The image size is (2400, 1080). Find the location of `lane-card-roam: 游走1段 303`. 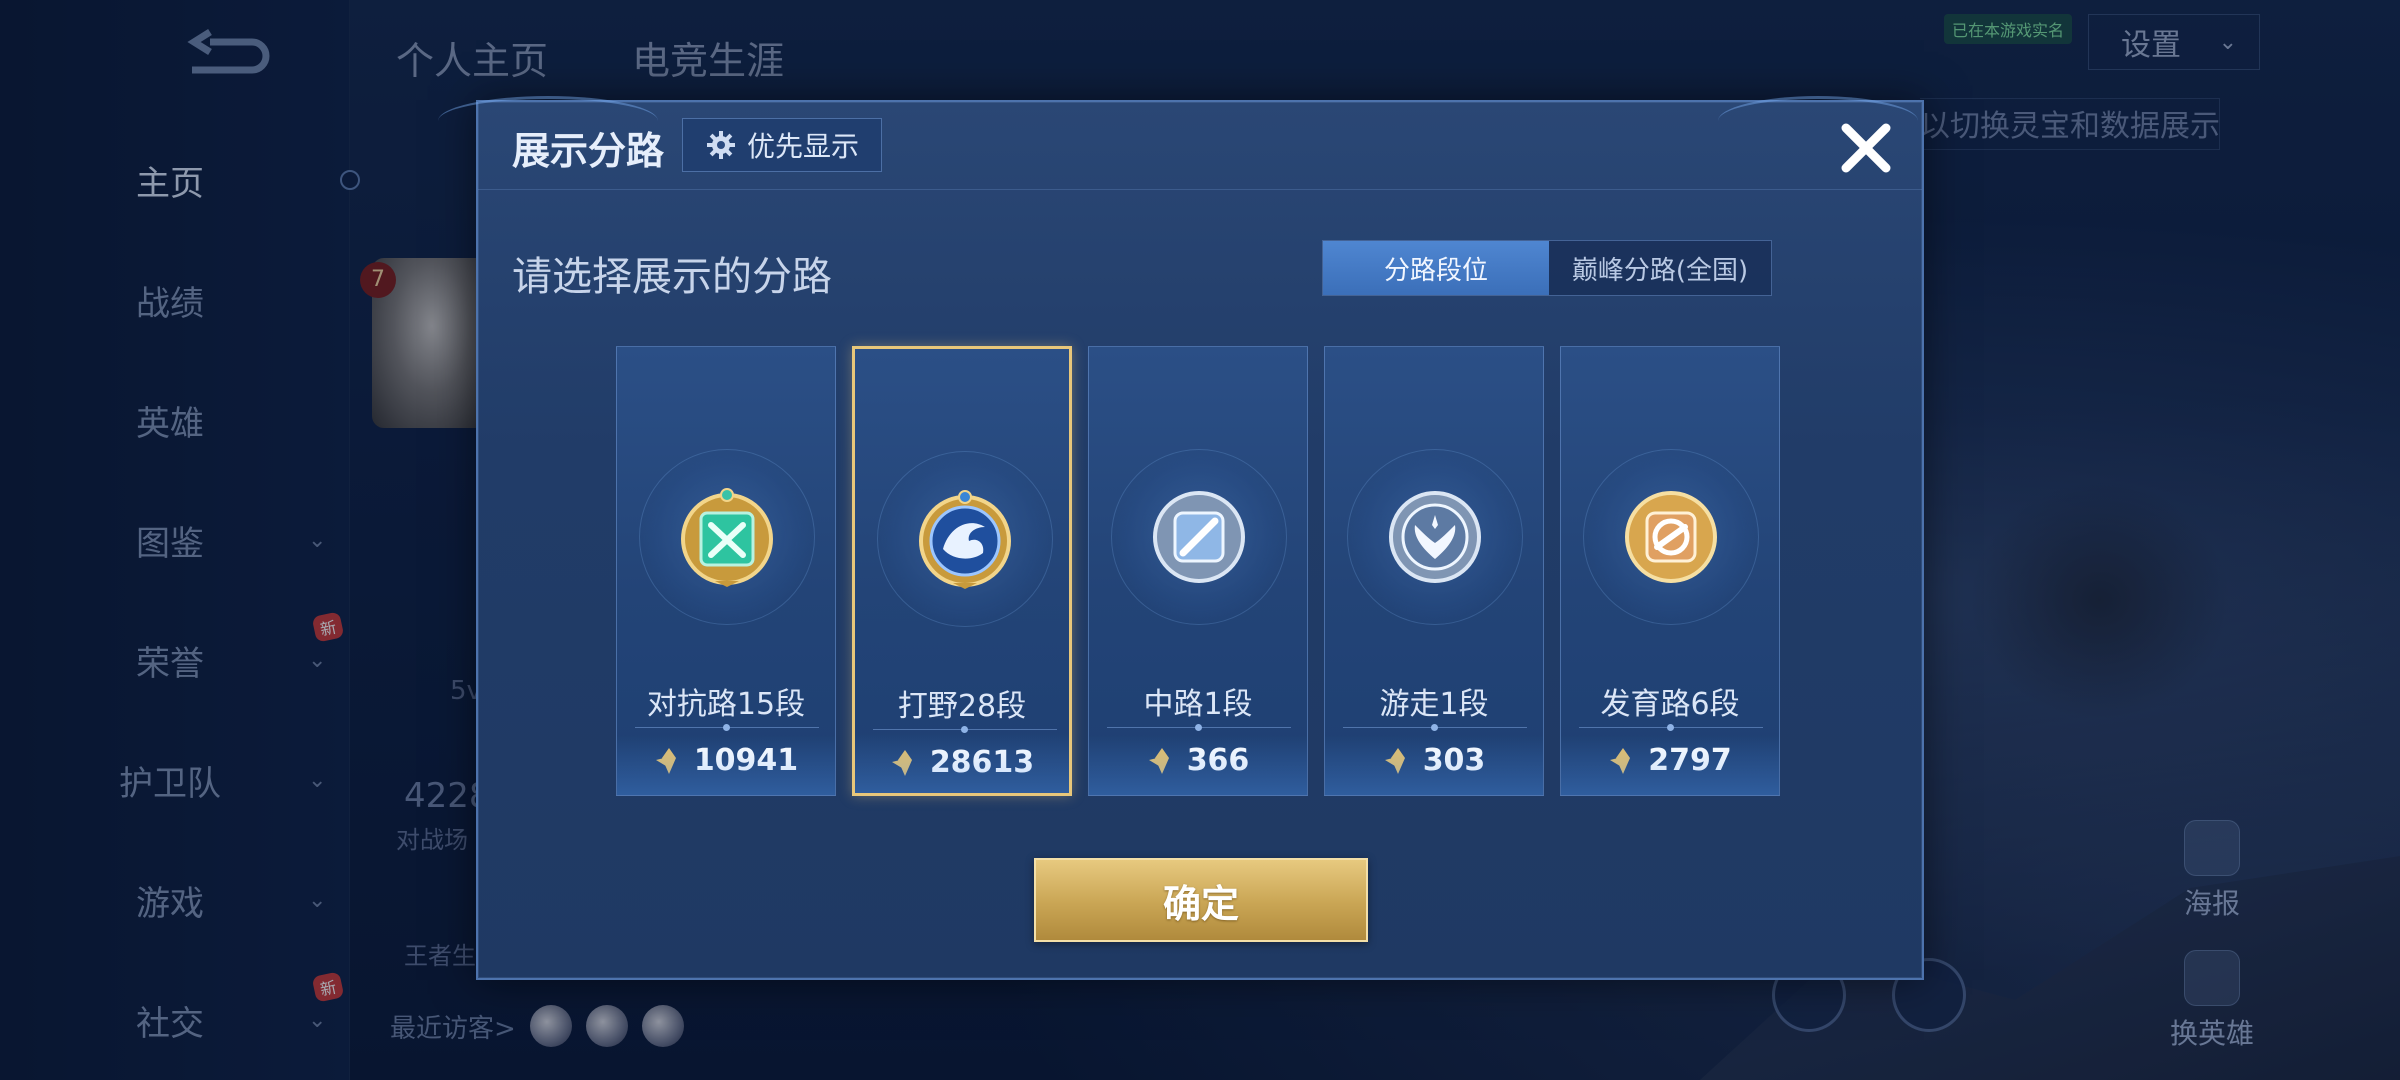

lane-card-roam: 游走1段 303 is located at coordinates (1434, 571).